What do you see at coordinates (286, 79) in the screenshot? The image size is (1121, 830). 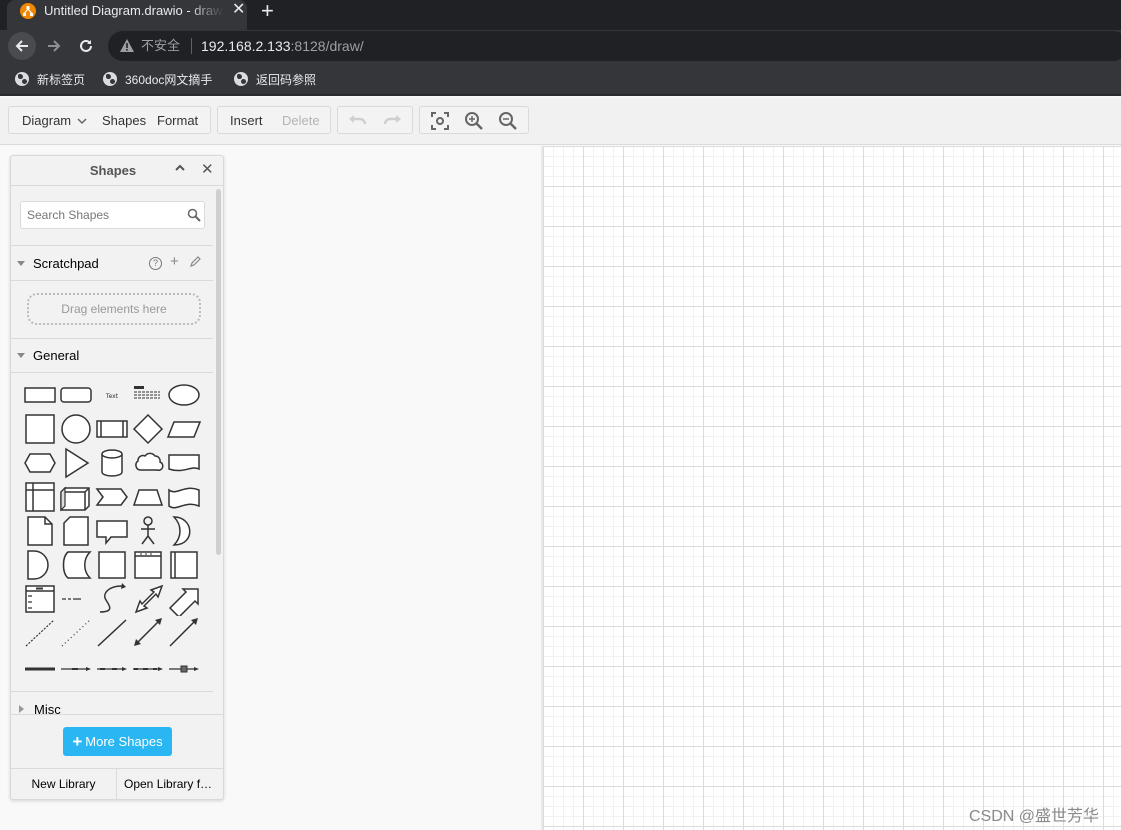 I see `bookmark-label: 返回码参照` at bounding box center [286, 79].